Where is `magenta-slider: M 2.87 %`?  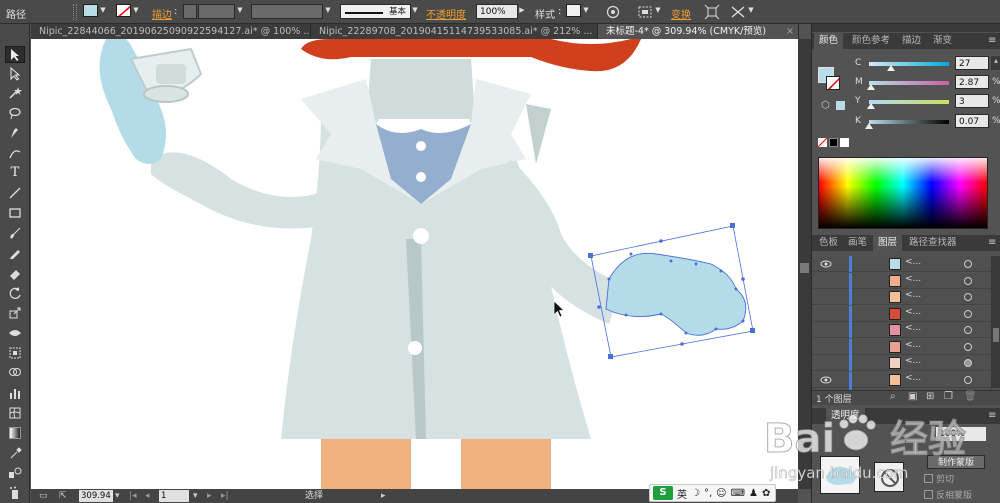 magenta-slider: M 2.87 % is located at coordinates (906, 83).